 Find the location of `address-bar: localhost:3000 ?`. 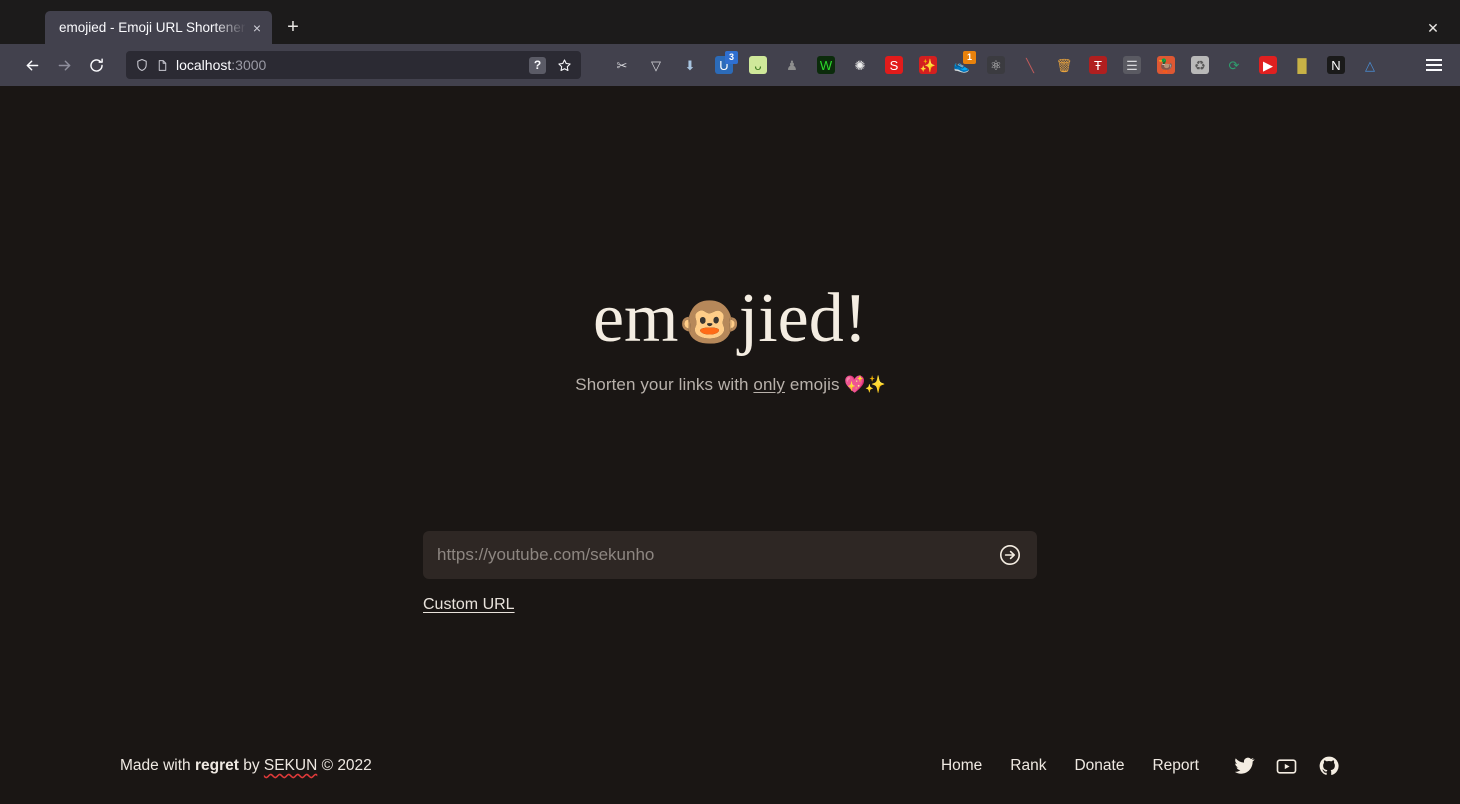

address-bar: localhost:3000 ? is located at coordinates (353, 65).